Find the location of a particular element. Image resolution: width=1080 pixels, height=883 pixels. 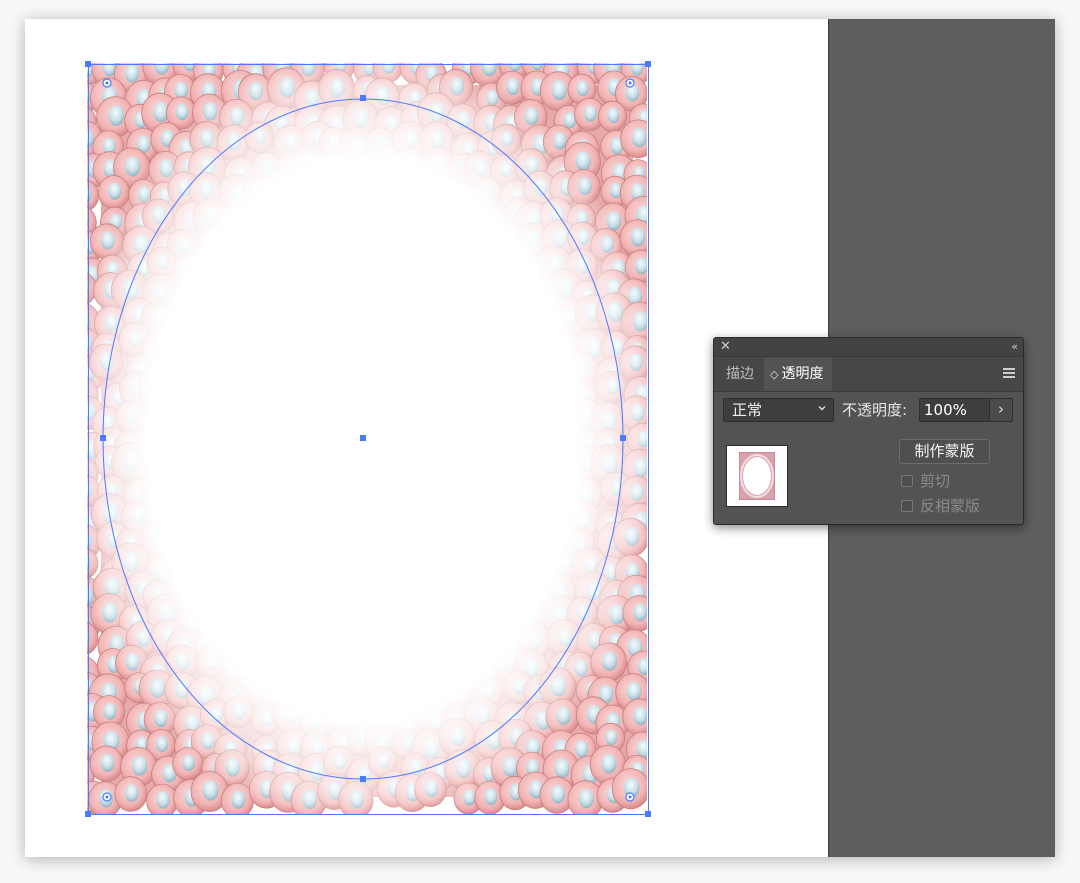

collapse-double-chevron-icon: ‹‹ is located at coordinates (1014, 347).